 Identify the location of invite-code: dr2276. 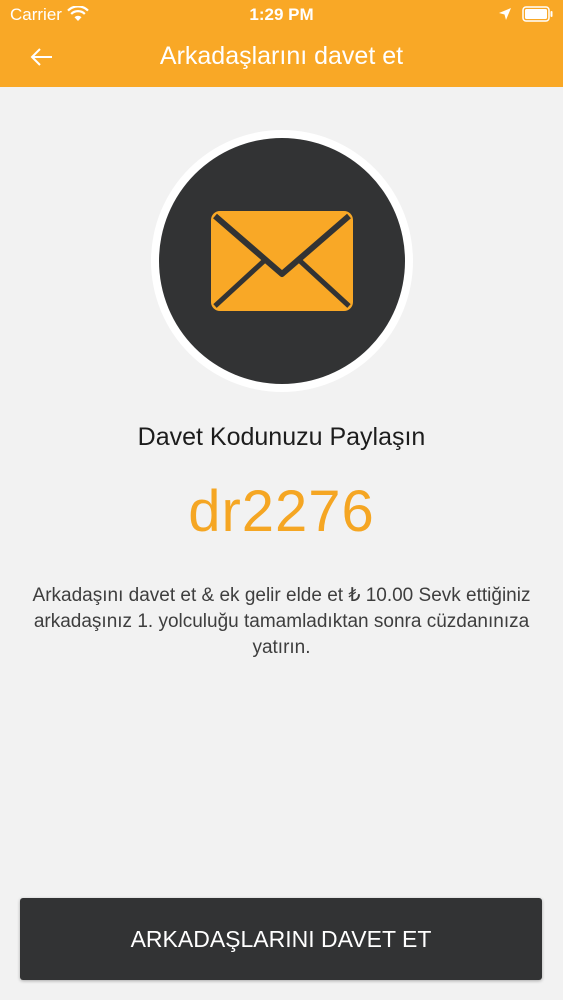
(281, 511).